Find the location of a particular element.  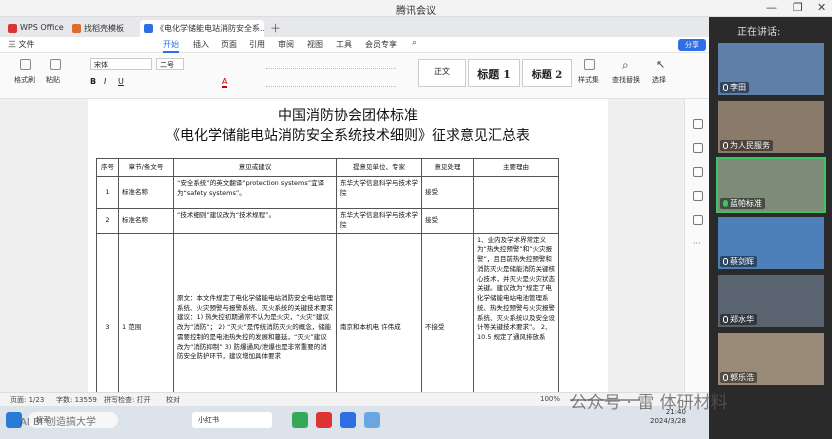

paste-icon is located at coordinates (55, 64).